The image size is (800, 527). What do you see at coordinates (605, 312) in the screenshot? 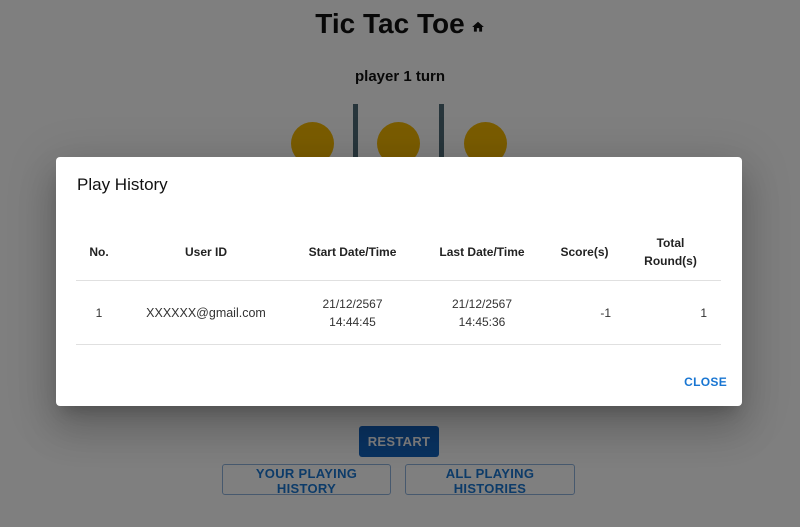
I see `cell-score: -1` at bounding box center [605, 312].